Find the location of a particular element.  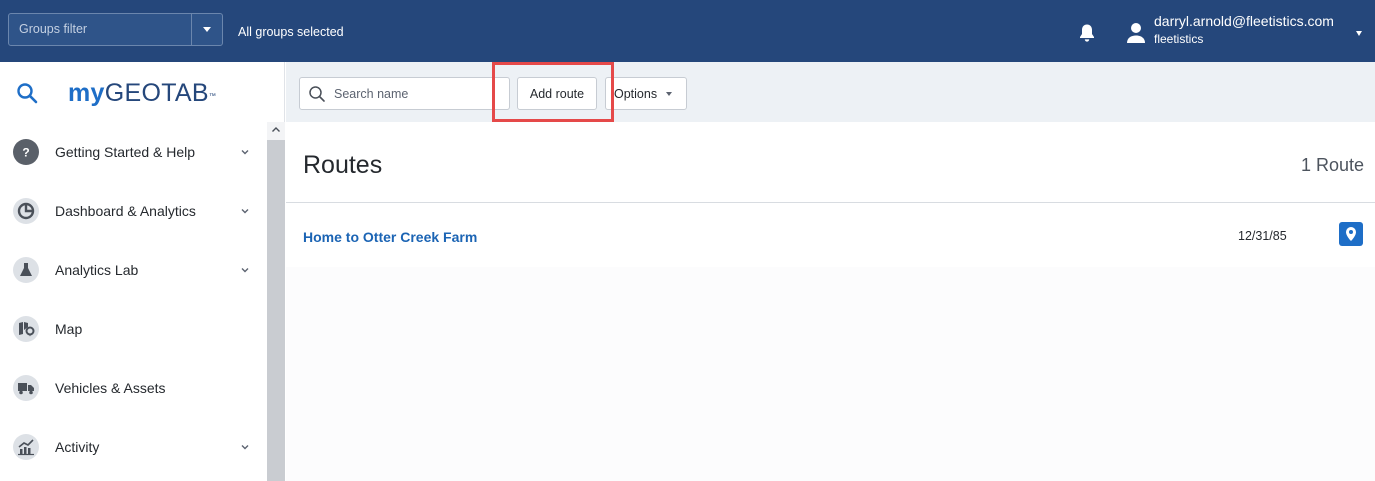

route-name-link: Home to Otter Creek Farm is located at coordinates (390, 237).